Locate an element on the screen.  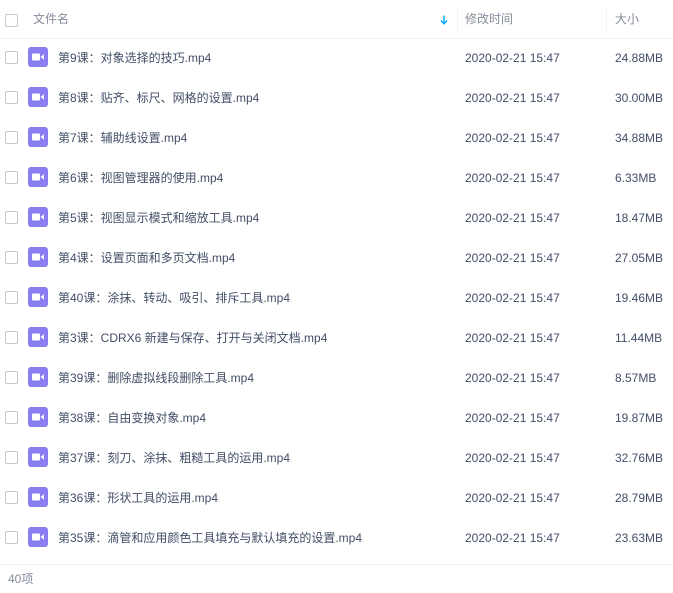
select-all-checkbox is located at coordinates (11, 20).